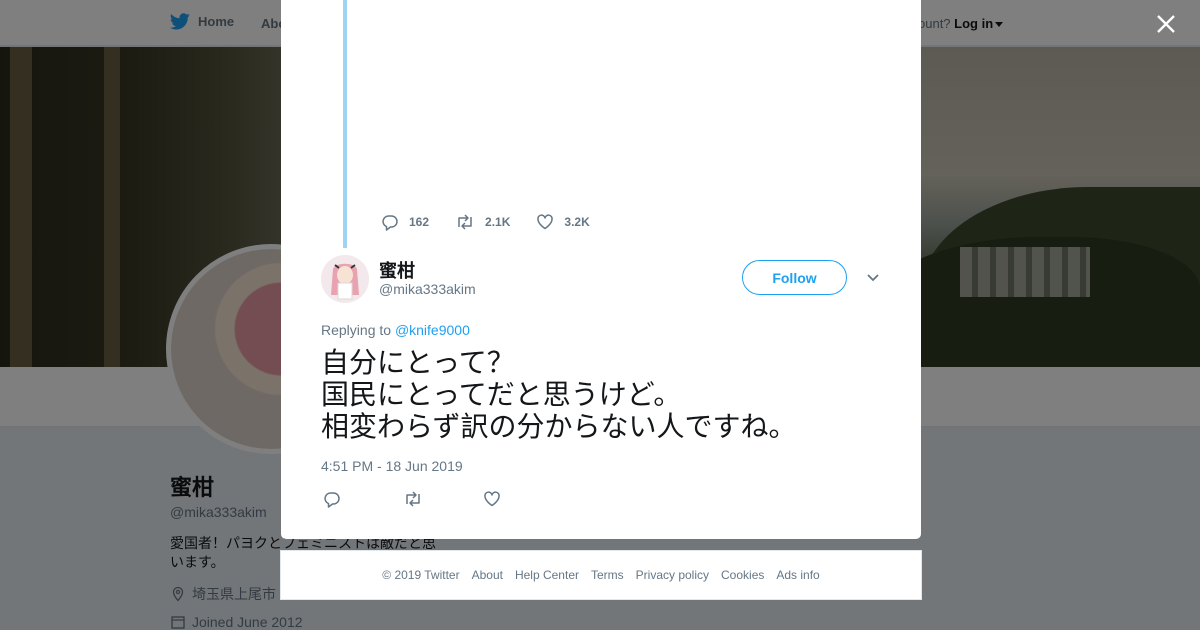 The image size is (1200, 630). I want to click on tweet-text: 自分にとって？ 国民にとってだと思うけど。 相変わらず訳の分からない人ですね。, so click(601, 395).